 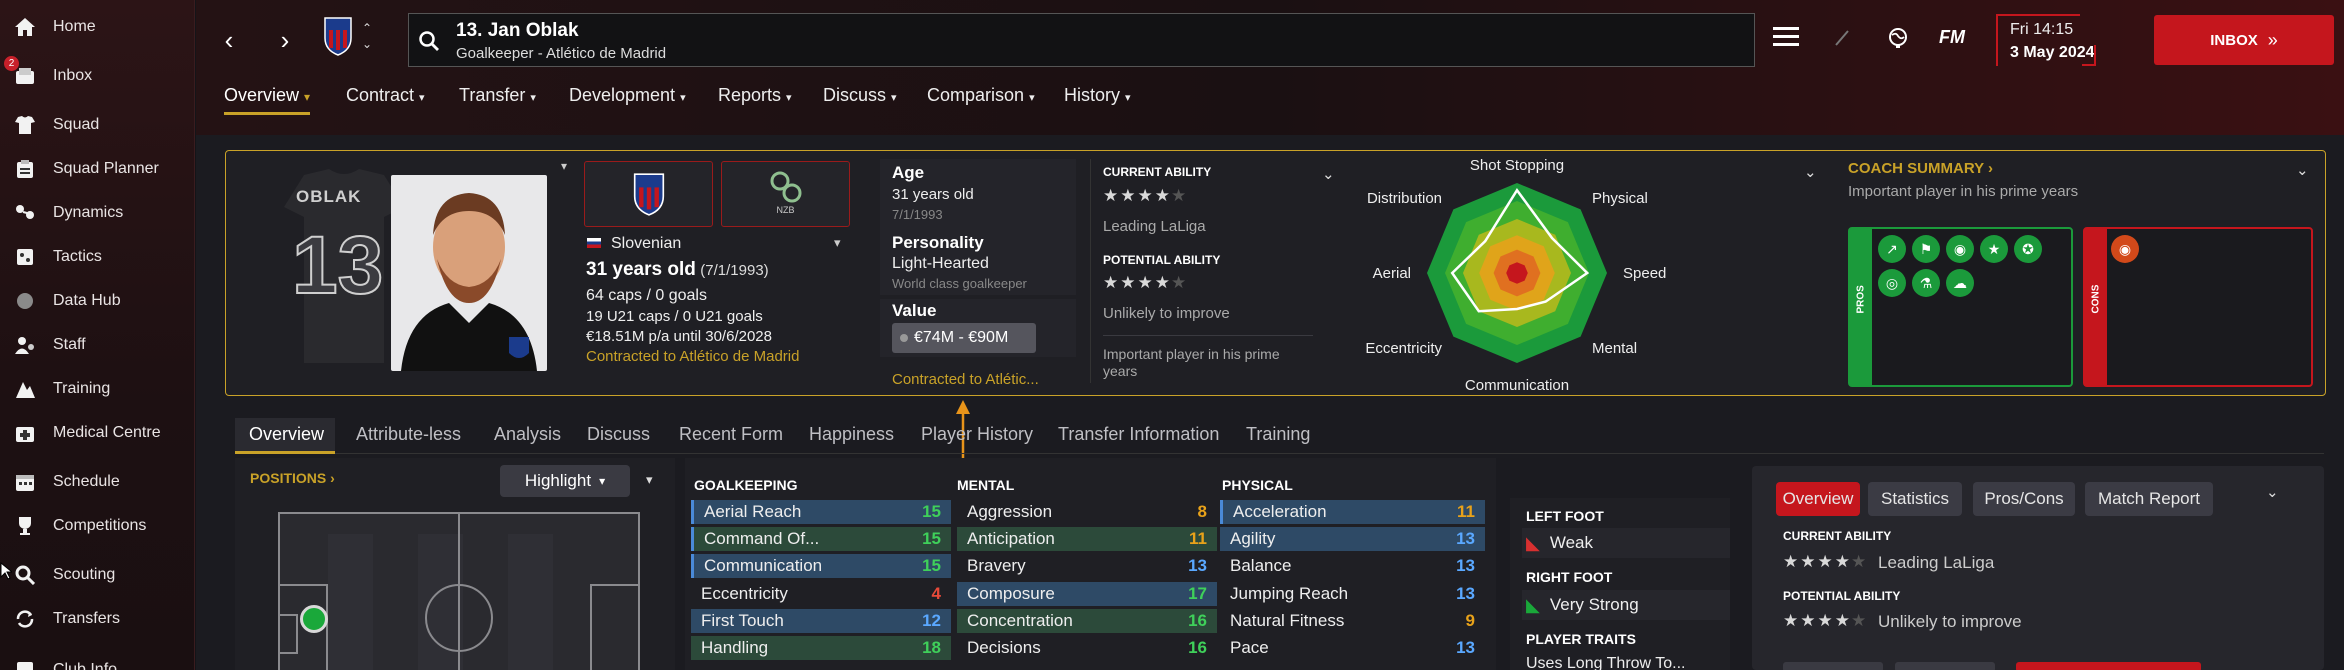 I want to click on subtab-attribute-less: Attribute-less, so click(x=408, y=434).